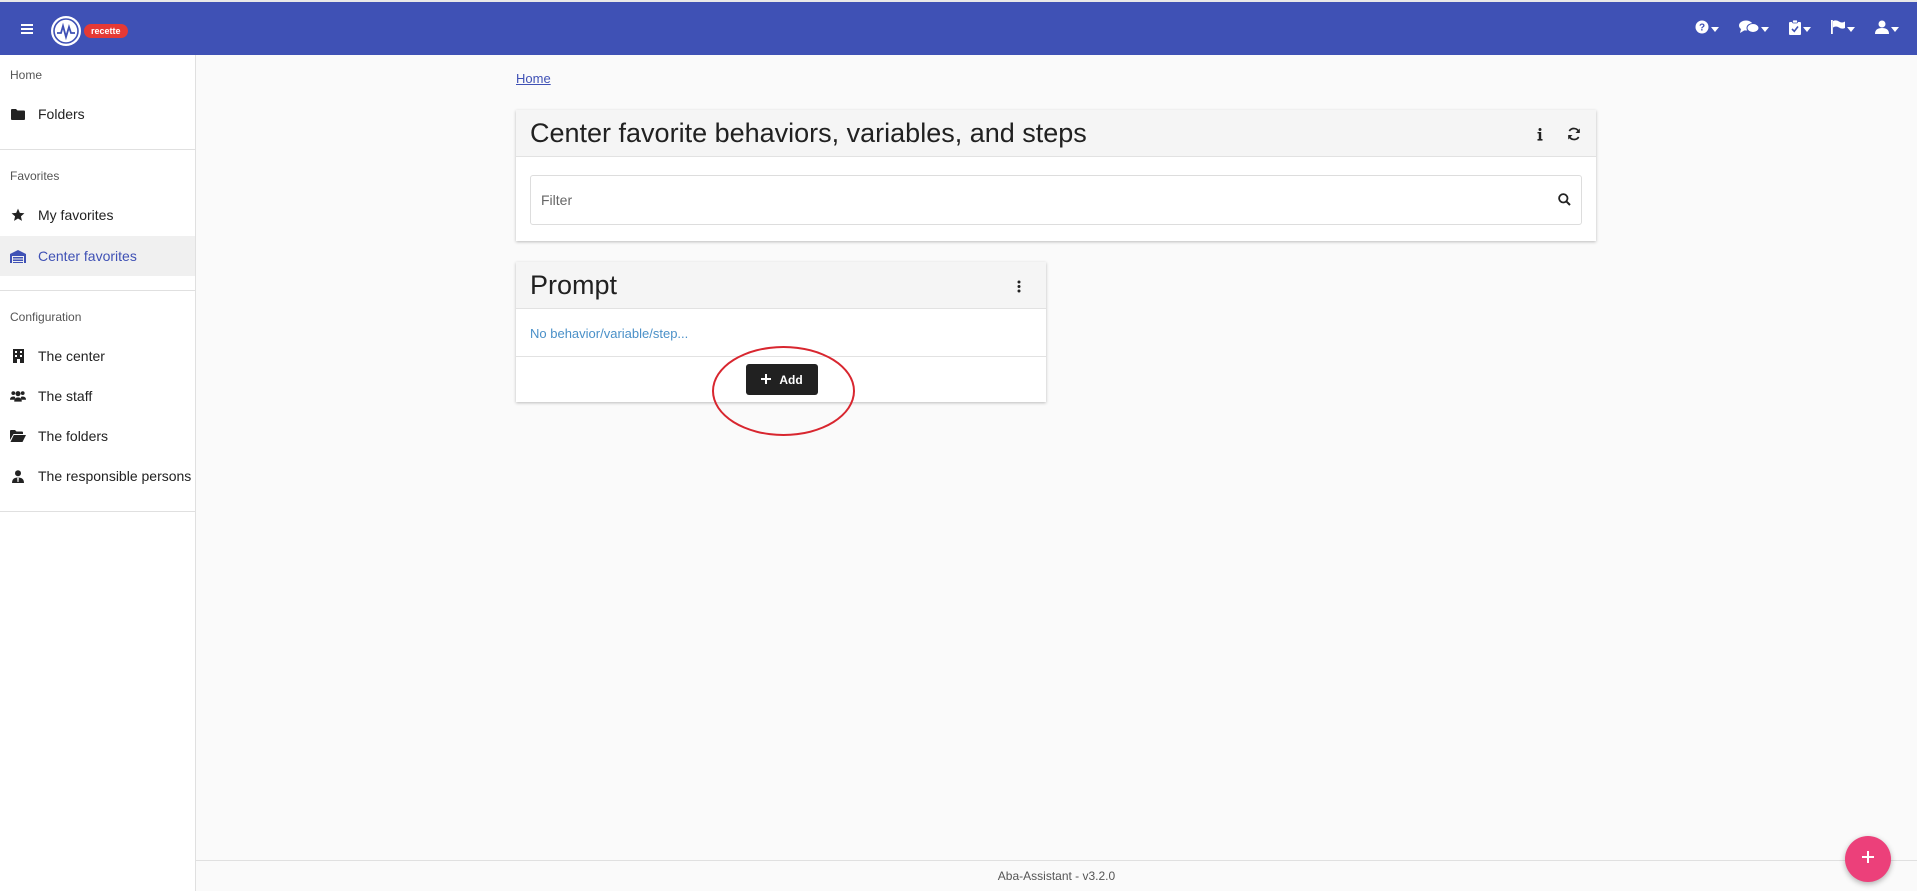 This screenshot has height=891, width=1917. I want to click on tasks-menu, so click(1800, 29).